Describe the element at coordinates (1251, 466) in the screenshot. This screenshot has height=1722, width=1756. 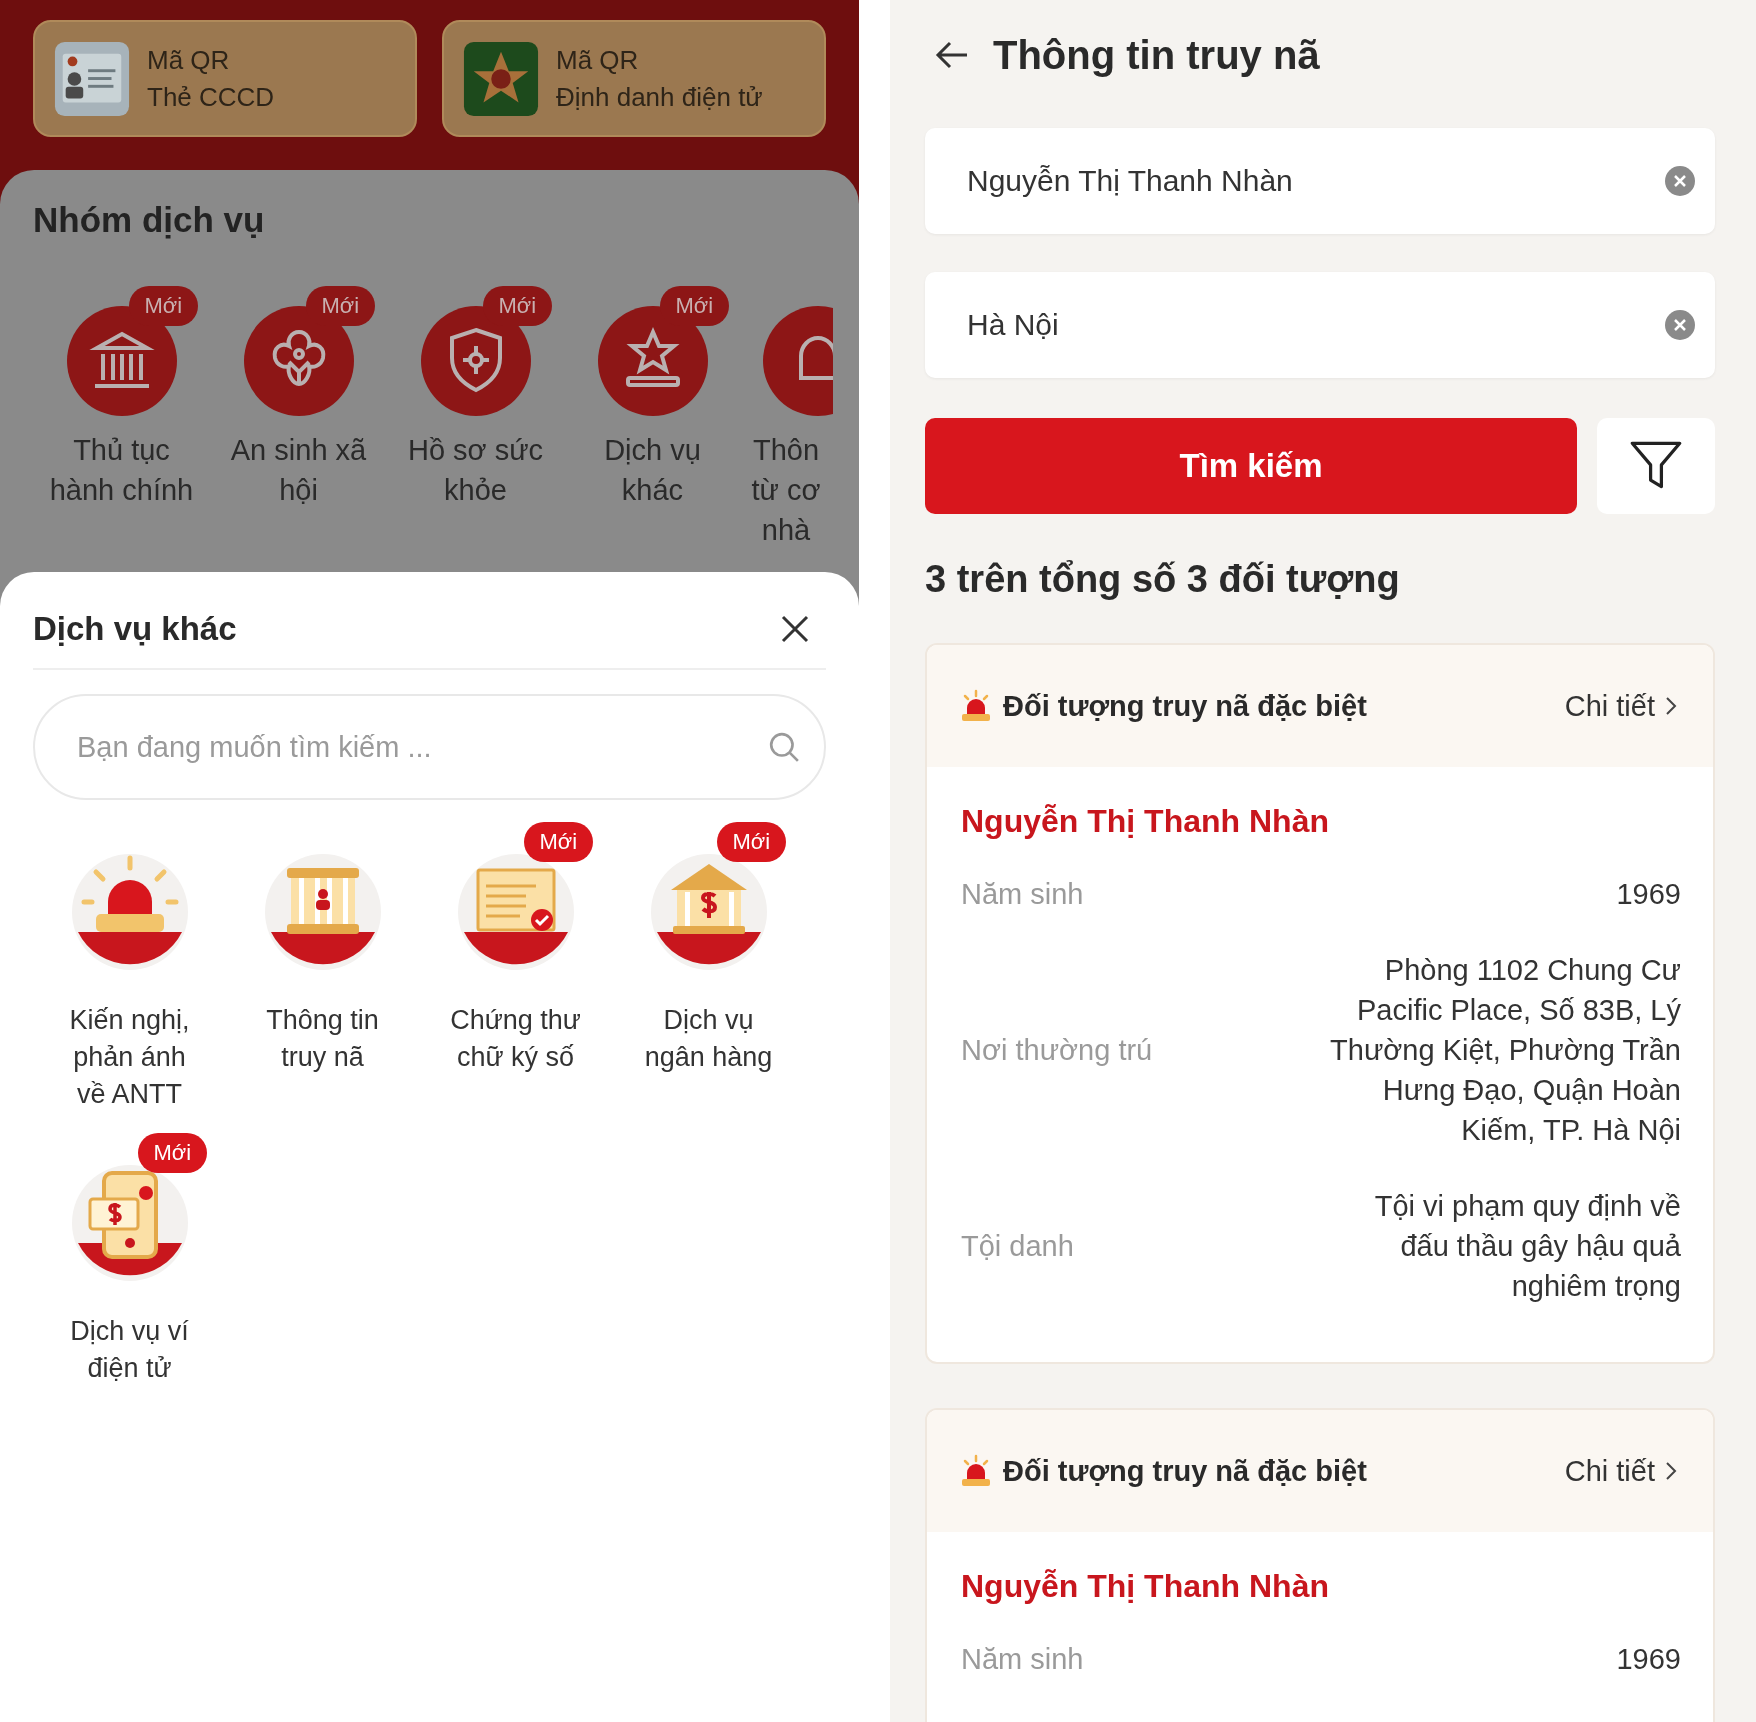
I see `search-button: Tìm kiếm` at that location.